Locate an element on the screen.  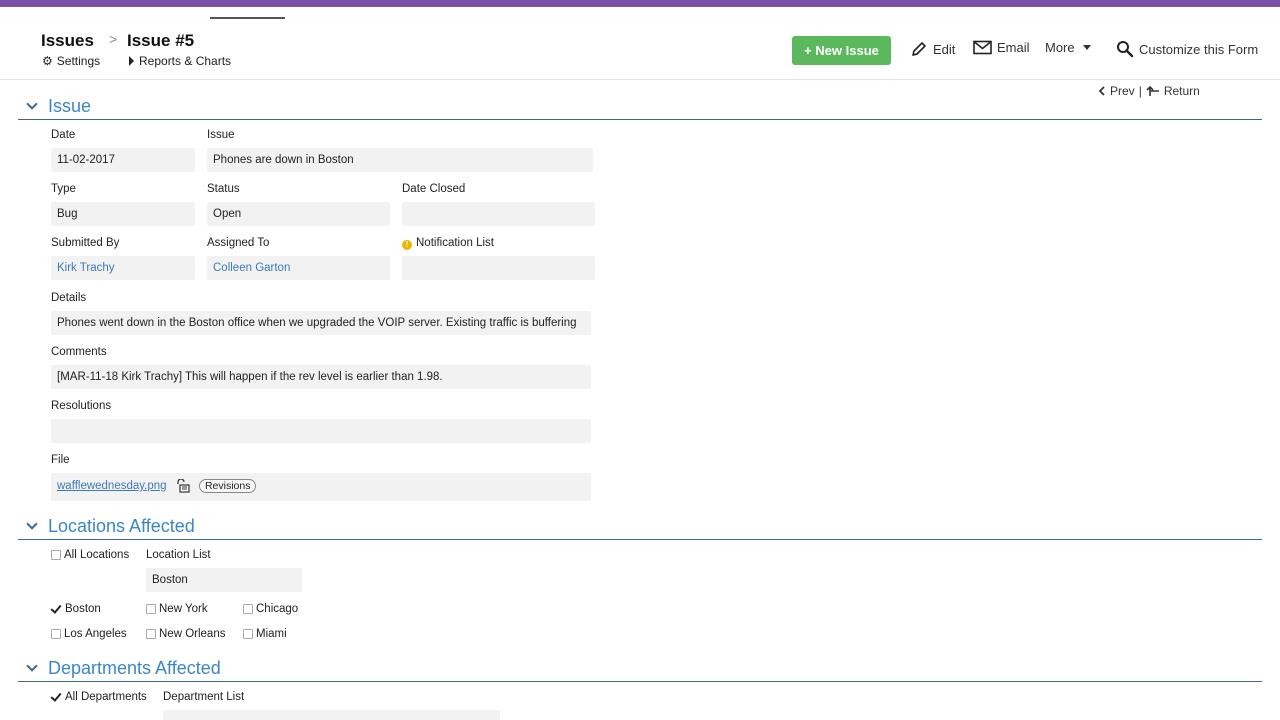
active-tab-indicator is located at coordinates (247, 18).